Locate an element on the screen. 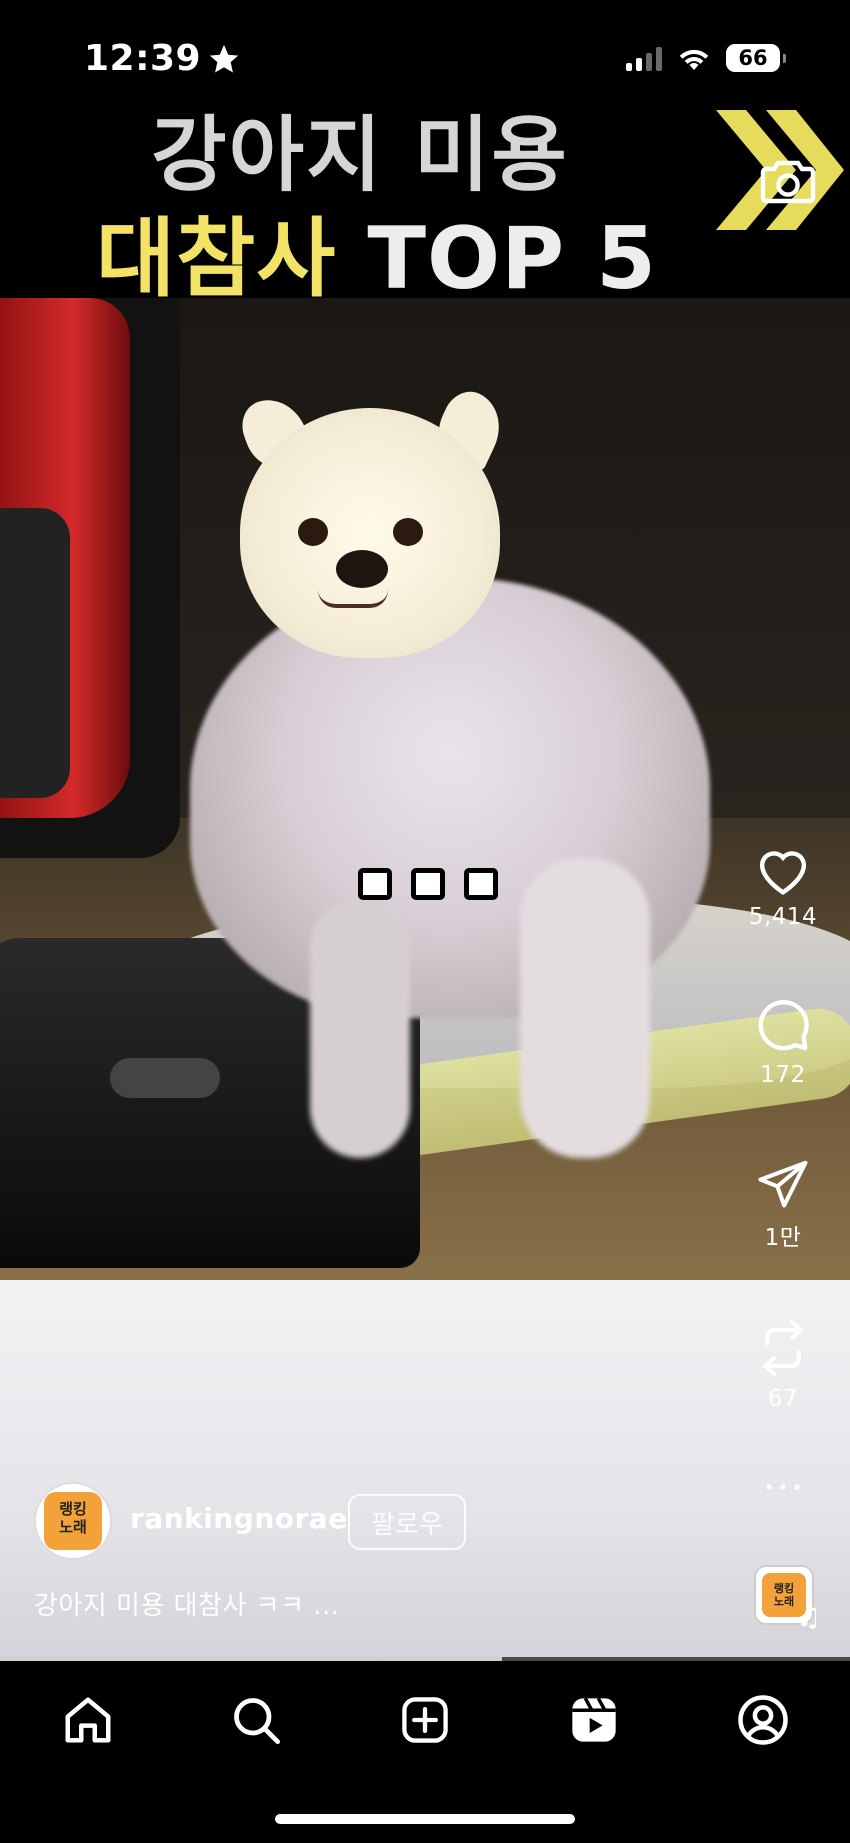  like-count: 5,414 is located at coordinates (783, 917).